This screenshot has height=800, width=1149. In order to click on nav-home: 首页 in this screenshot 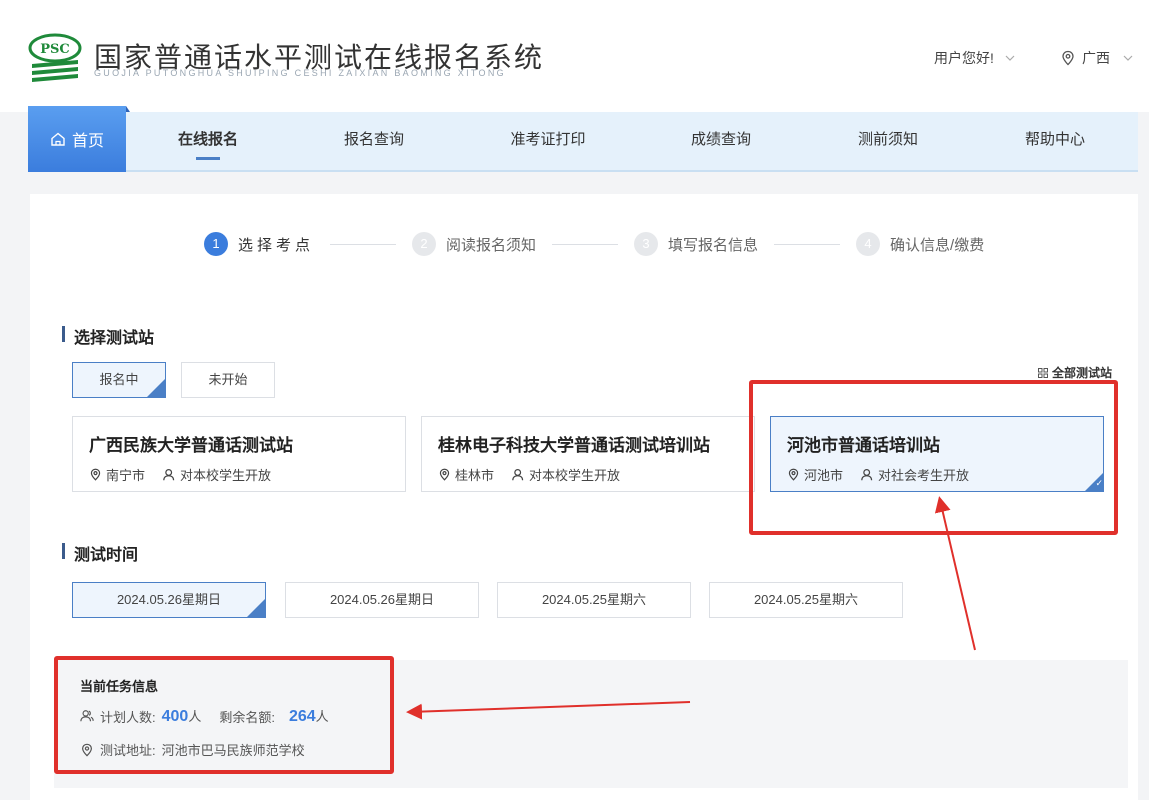, I will do `click(79, 139)`.